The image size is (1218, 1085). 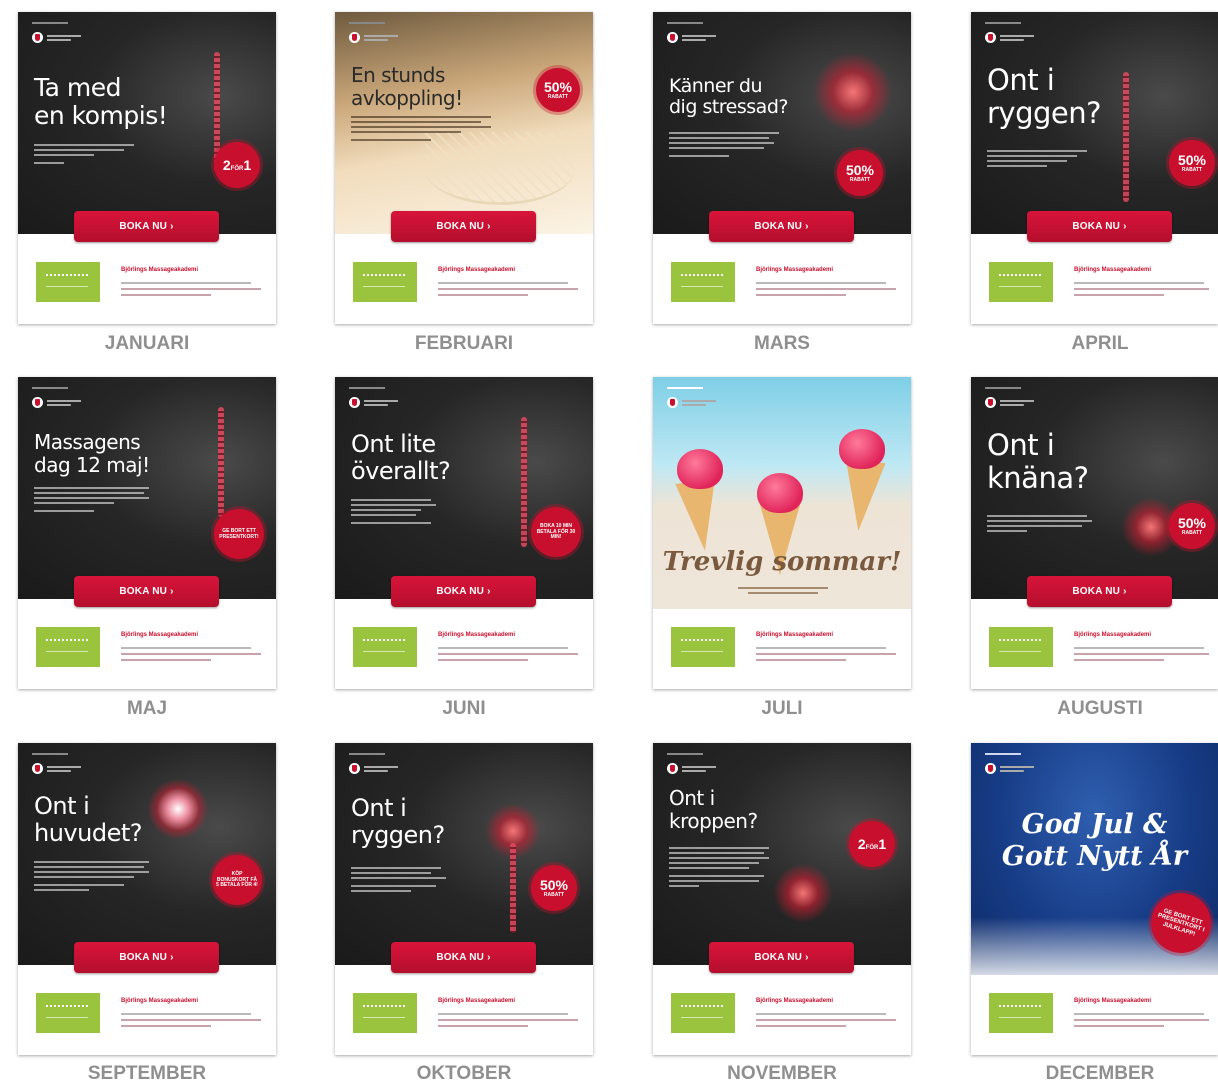 I want to click on month-label: AUGUSTI, so click(x=1100, y=708).